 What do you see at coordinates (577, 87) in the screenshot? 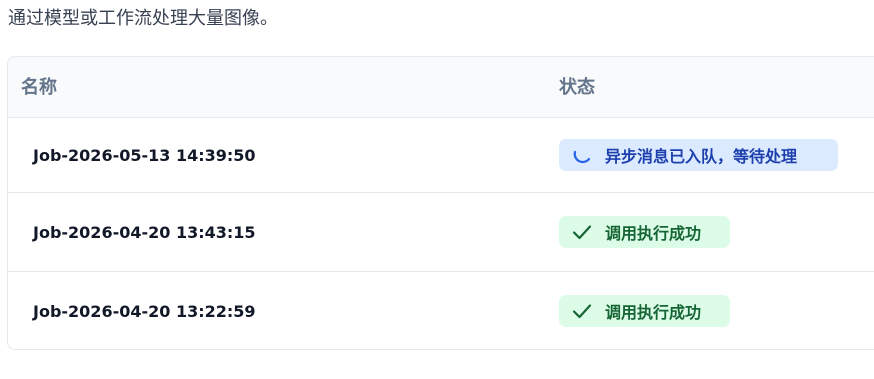
I see `column-header-status: 状态` at bounding box center [577, 87].